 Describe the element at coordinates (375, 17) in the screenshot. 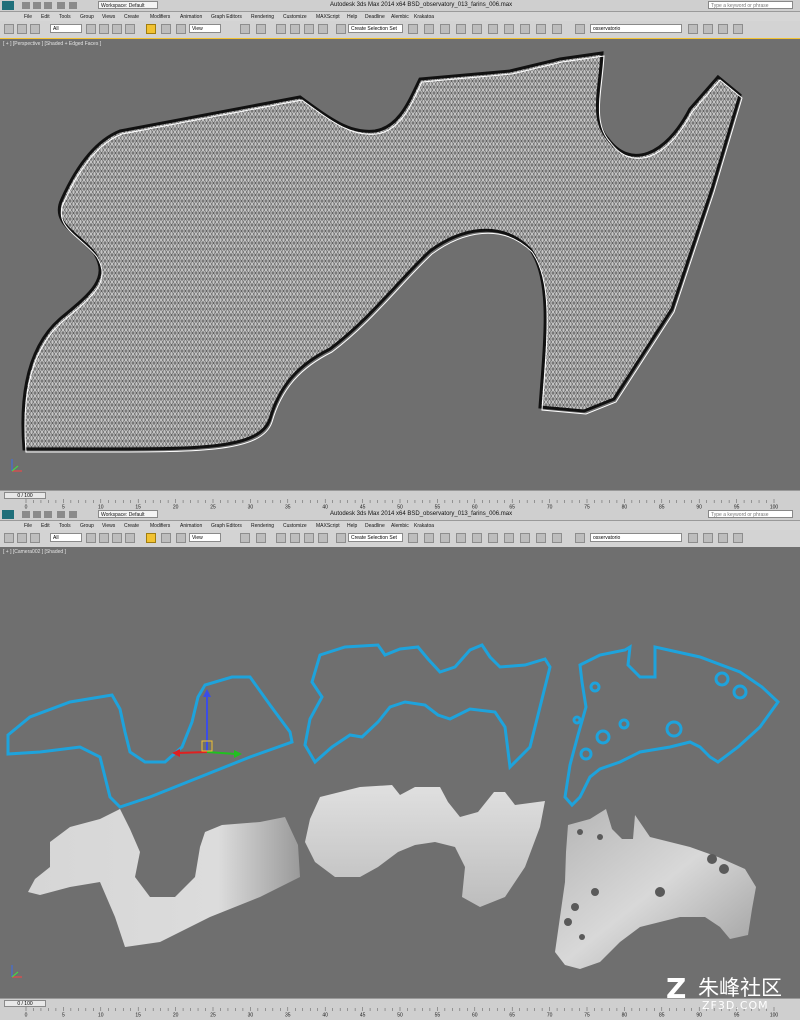

I see `menu-deadline: Deadline` at that location.